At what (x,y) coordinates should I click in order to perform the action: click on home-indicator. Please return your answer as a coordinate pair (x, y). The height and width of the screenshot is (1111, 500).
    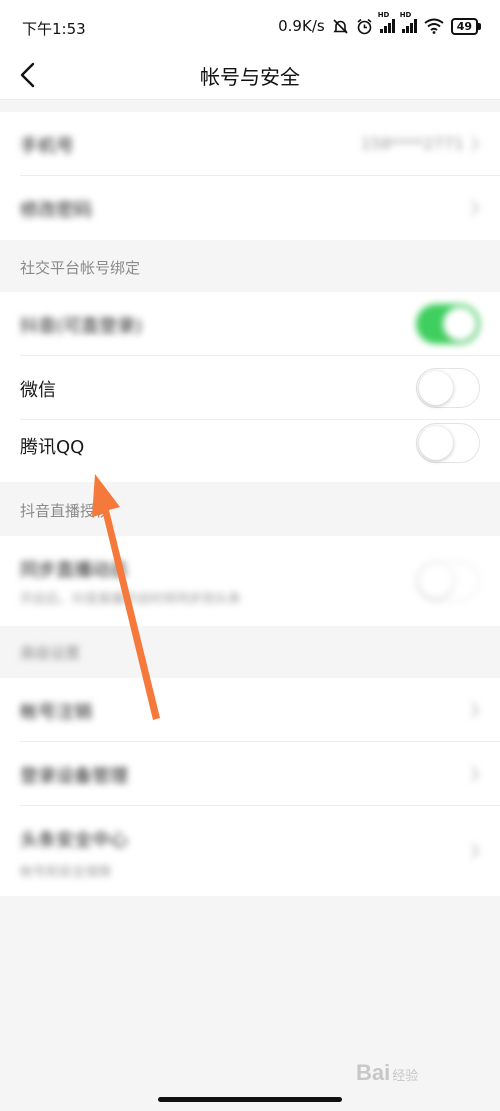
    Looking at the image, I should click on (250, 1099).